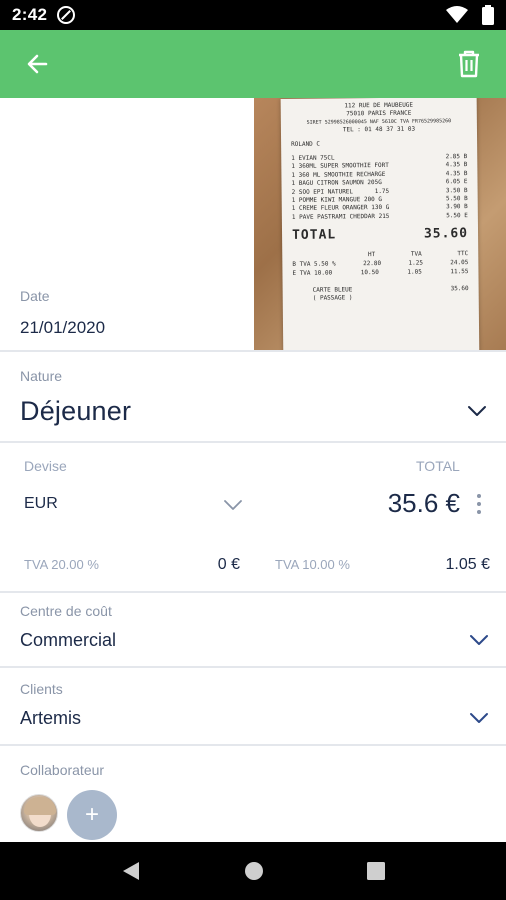 The width and height of the screenshot is (506, 900). I want to click on add-collaborateur-button: +, so click(92, 815).